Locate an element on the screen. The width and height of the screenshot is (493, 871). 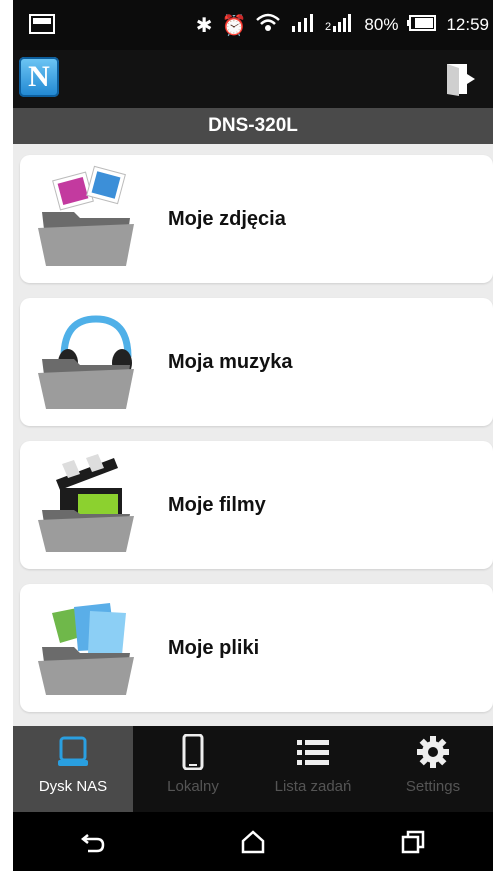
tab-label: Settings is located at coordinates (433, 786).